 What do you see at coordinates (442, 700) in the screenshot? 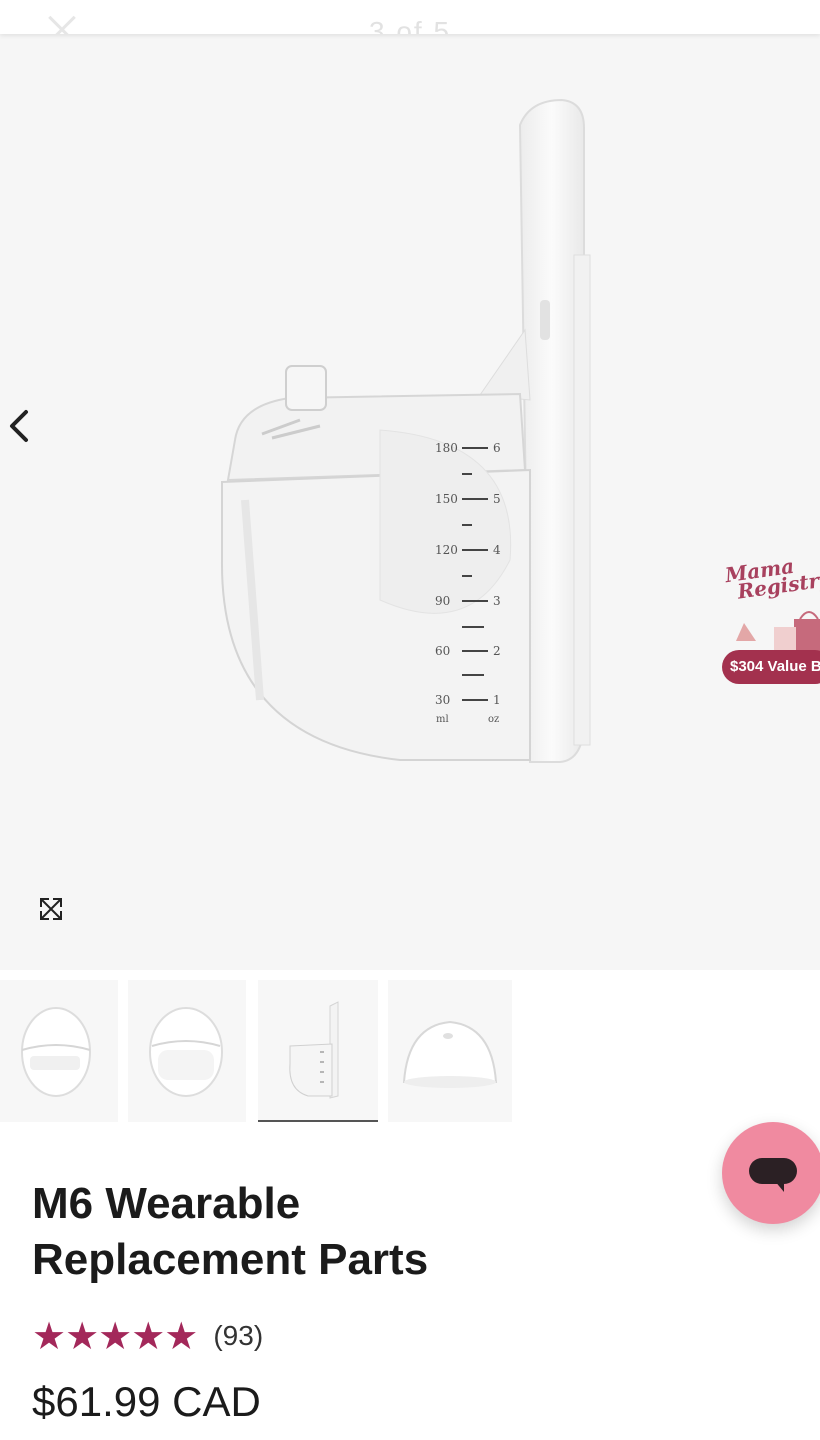
I see `svg-text: 30` at bounding box center [442, 700].